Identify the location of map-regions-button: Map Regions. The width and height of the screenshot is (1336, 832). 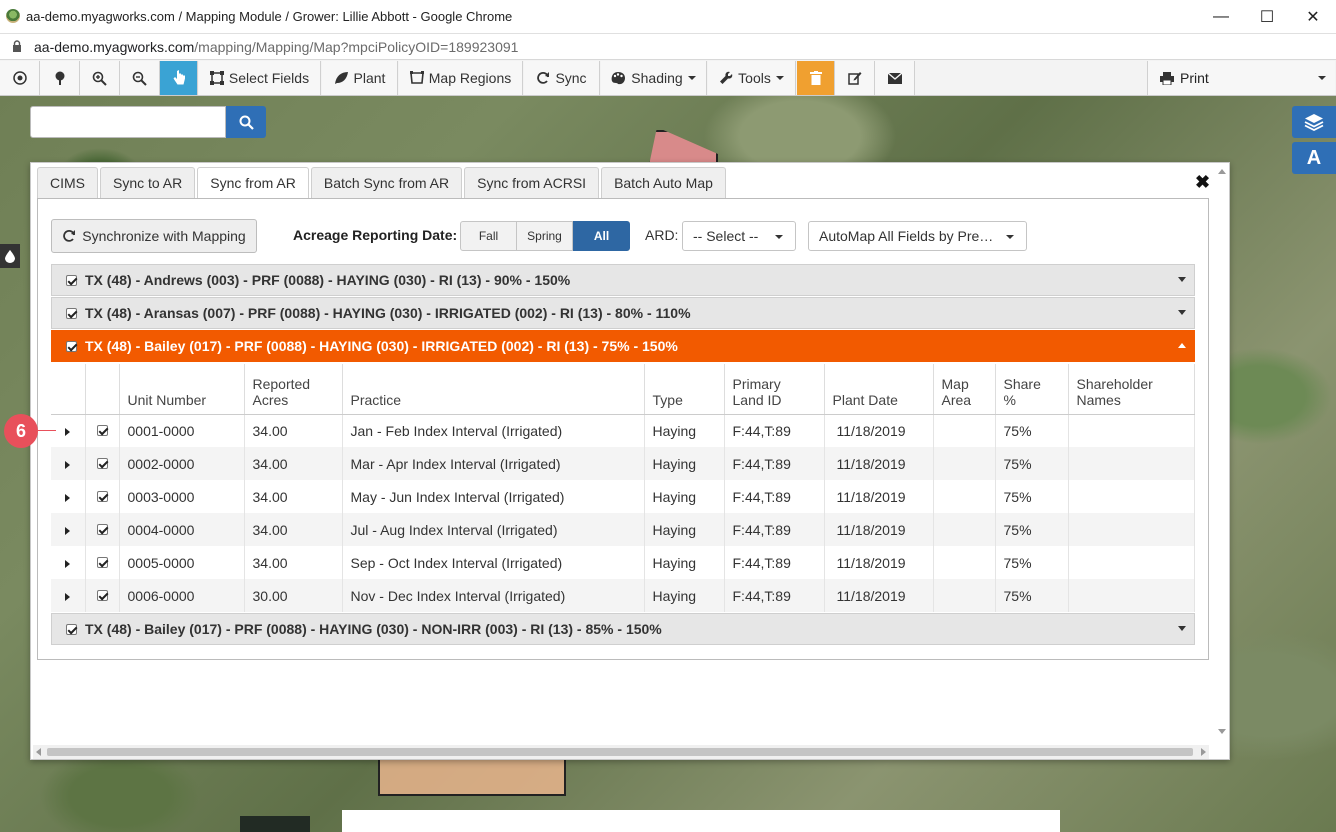
(461, 78).